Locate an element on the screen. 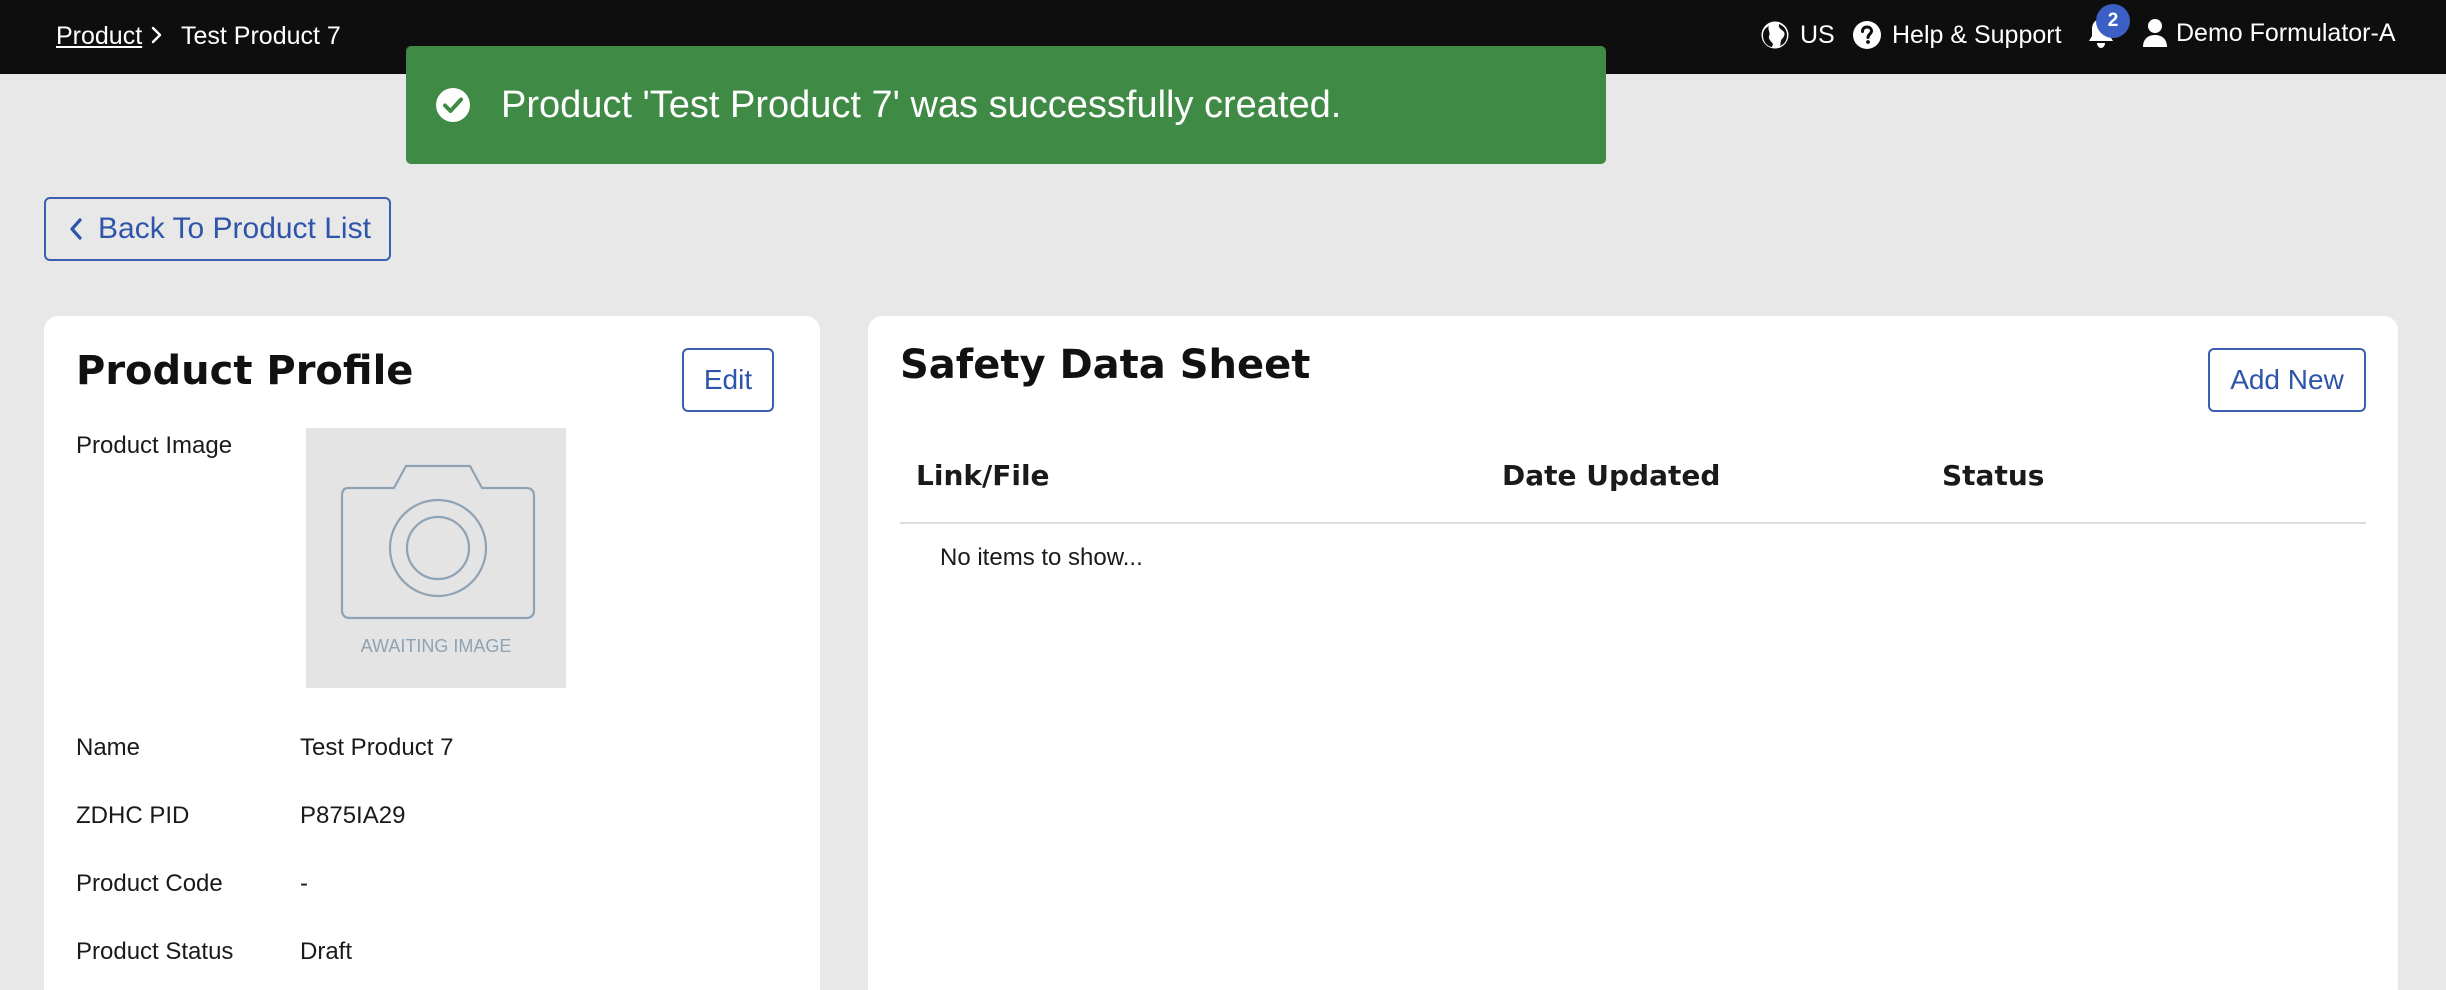 The height and width of the screenshot is (990, 2446). field-value-name: Test Product 7 is located at coordinates (377, 747).